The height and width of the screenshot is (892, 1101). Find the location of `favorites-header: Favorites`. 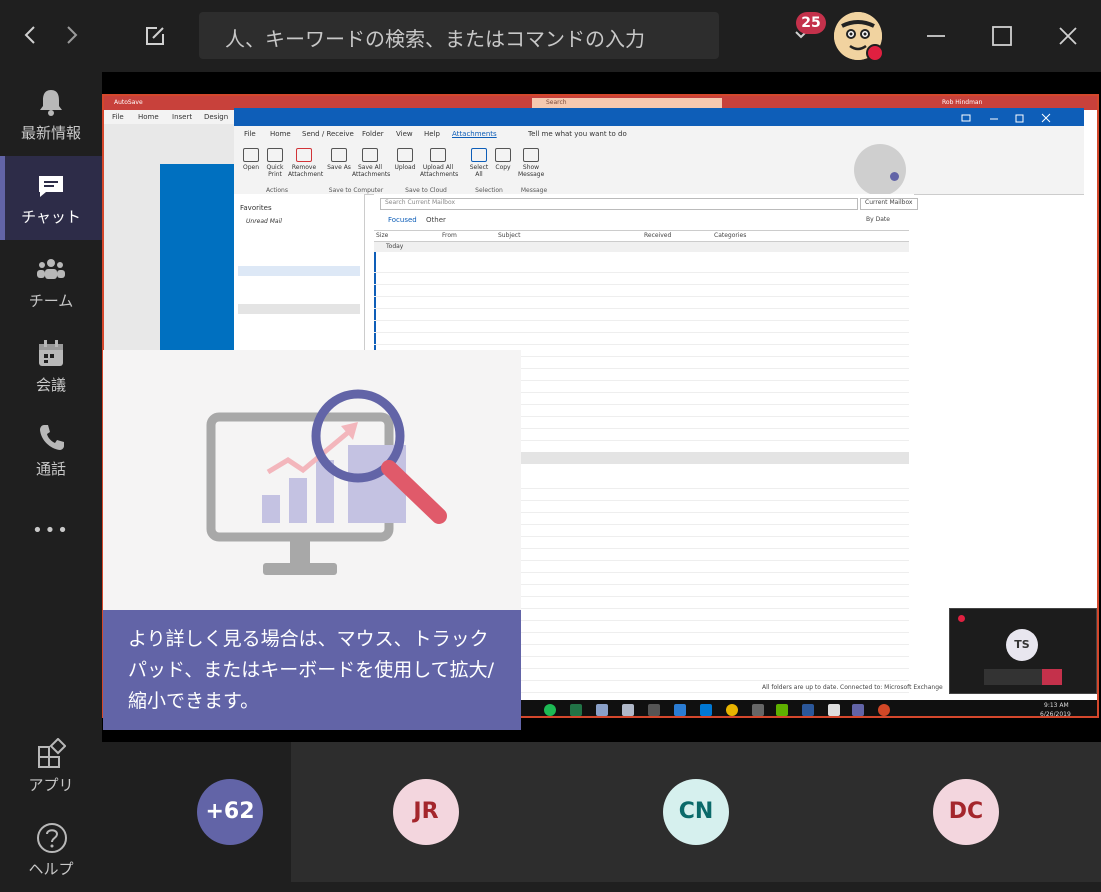

favorites-header: Favorites is located at coordinates (256, 208).